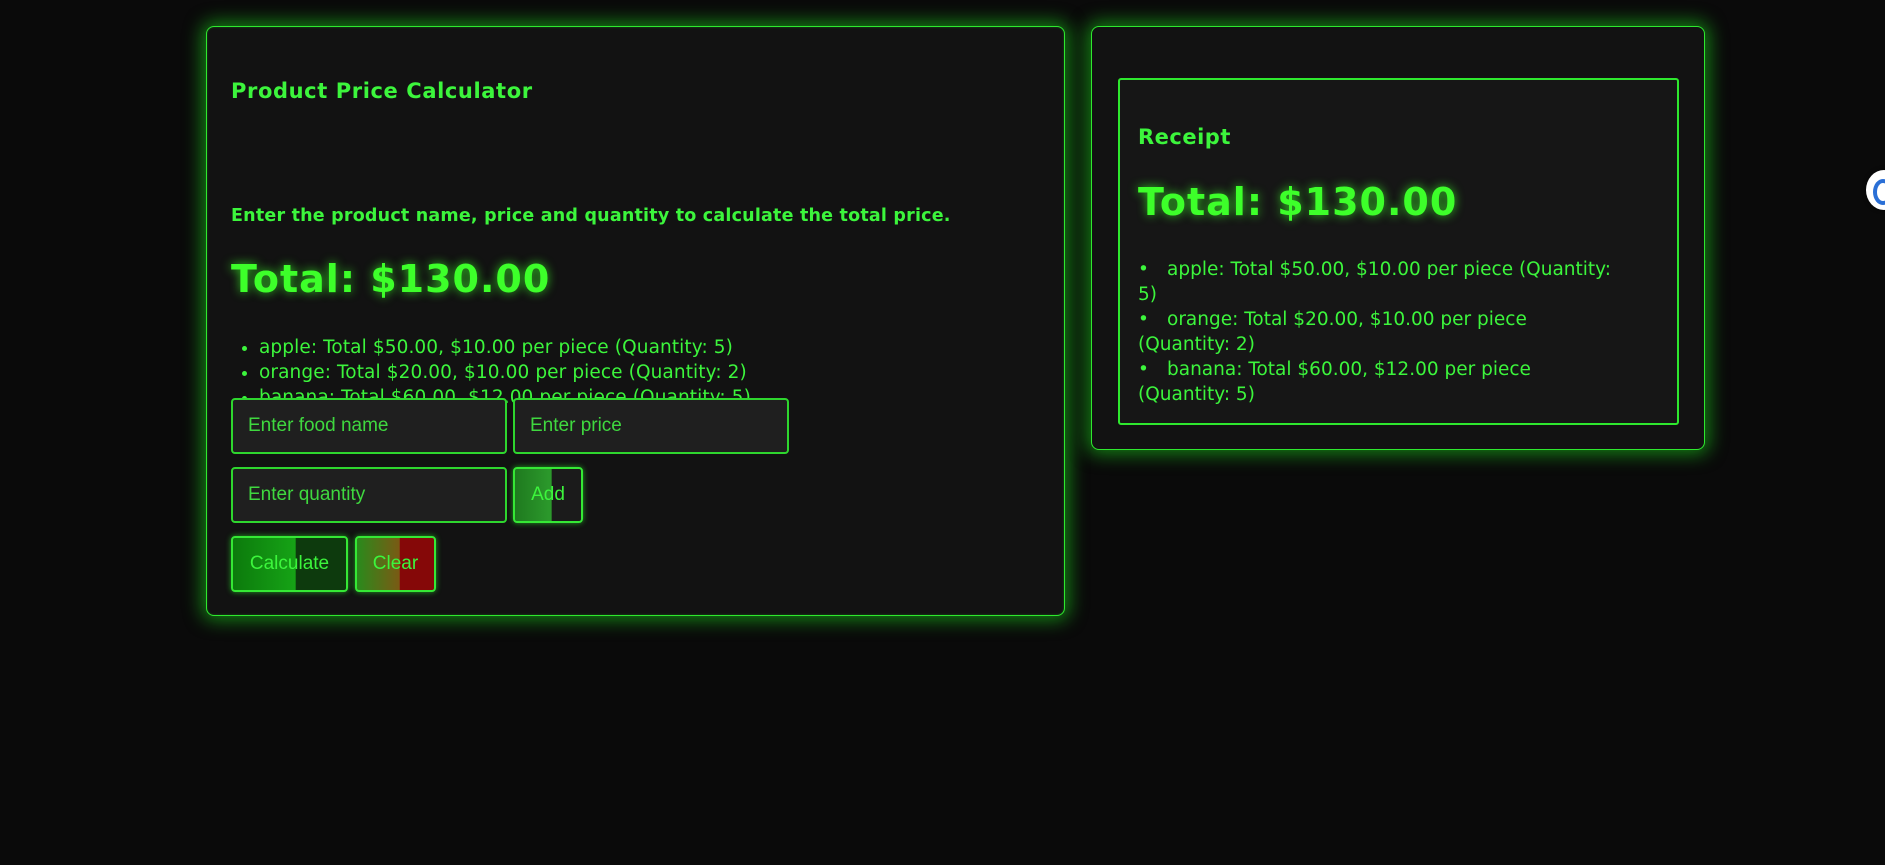  Describe the element at coordinates (651, 426) in the screenshot. I see `price-input` at that location.